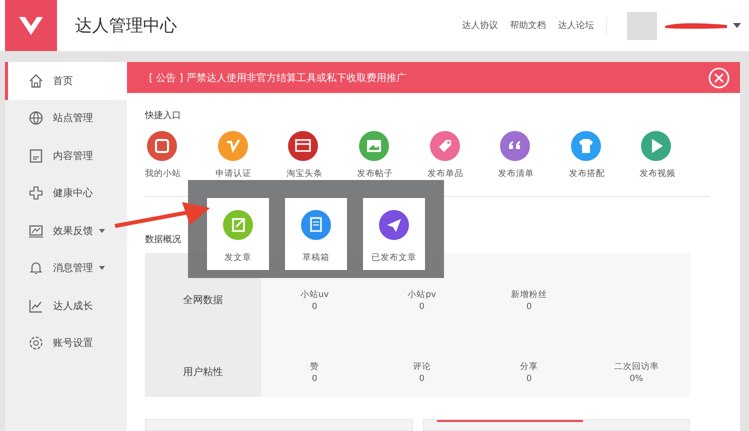 This screenshot has width=749, height=431. What do you see at coordinates (66, 155) in the screenshot?
I see `sidebar-item: 内容管理` at bounding box center [66, 155].